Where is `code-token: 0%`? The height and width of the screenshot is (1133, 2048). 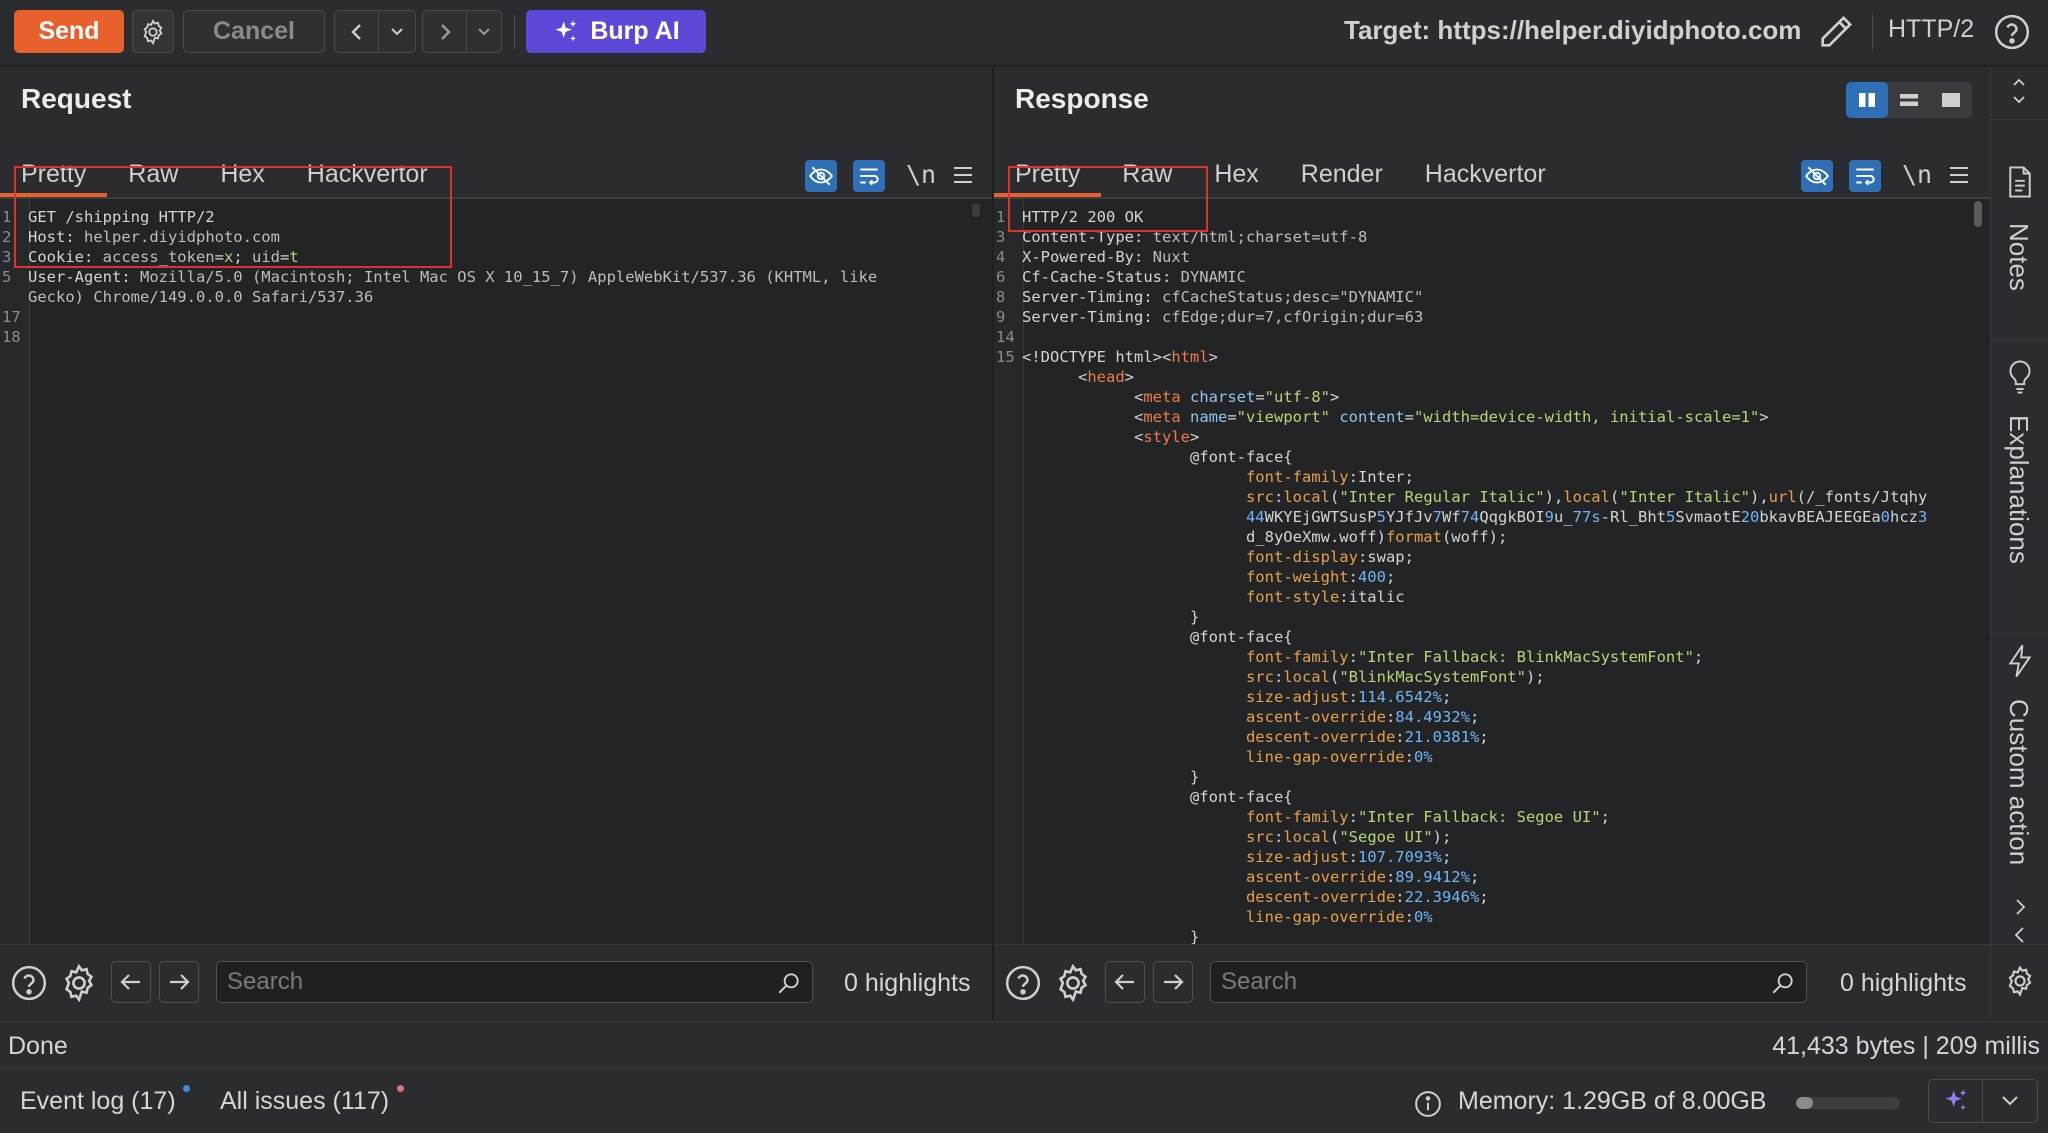
code-token: 0% is located at coordinates (1423, 917).